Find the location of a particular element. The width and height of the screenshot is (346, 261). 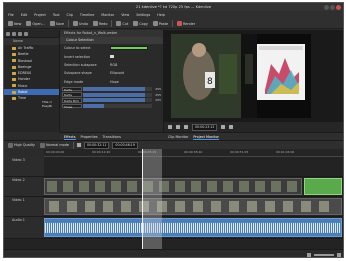

fullscreen-icon is located at coordinates (231, 127).